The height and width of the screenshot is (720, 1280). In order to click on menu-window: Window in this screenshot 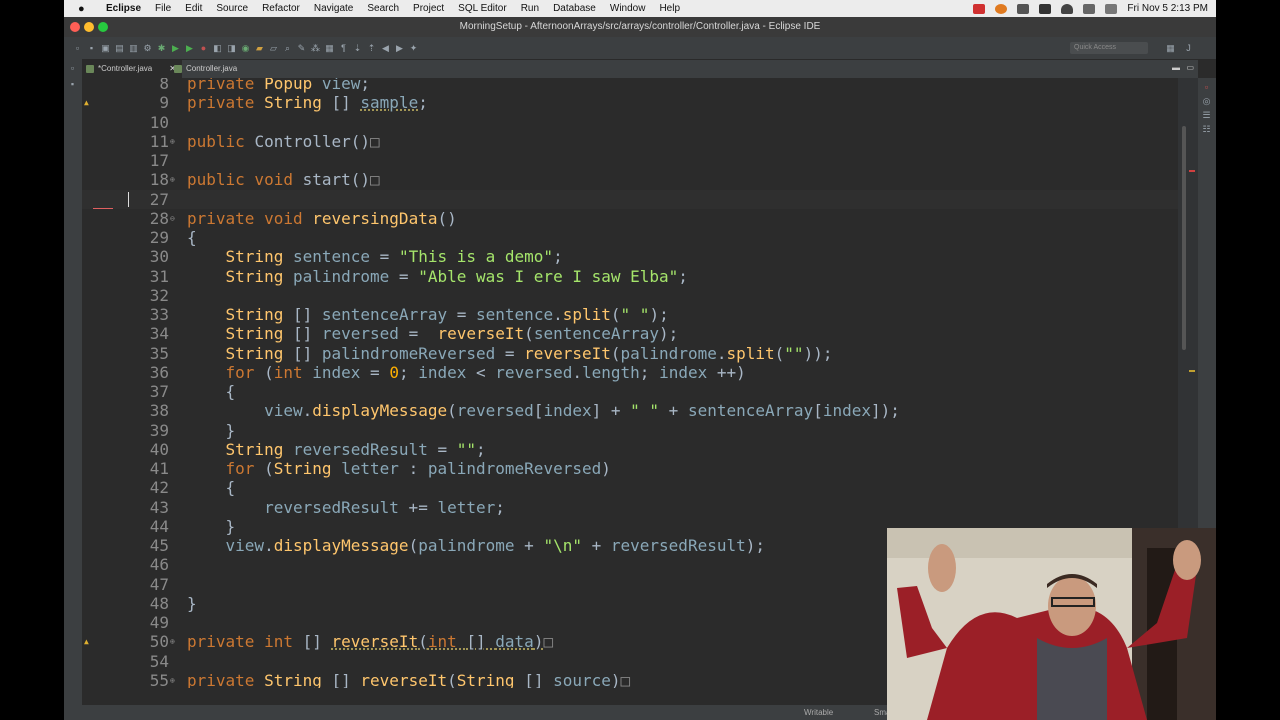, I will do `click(628, 8)`.